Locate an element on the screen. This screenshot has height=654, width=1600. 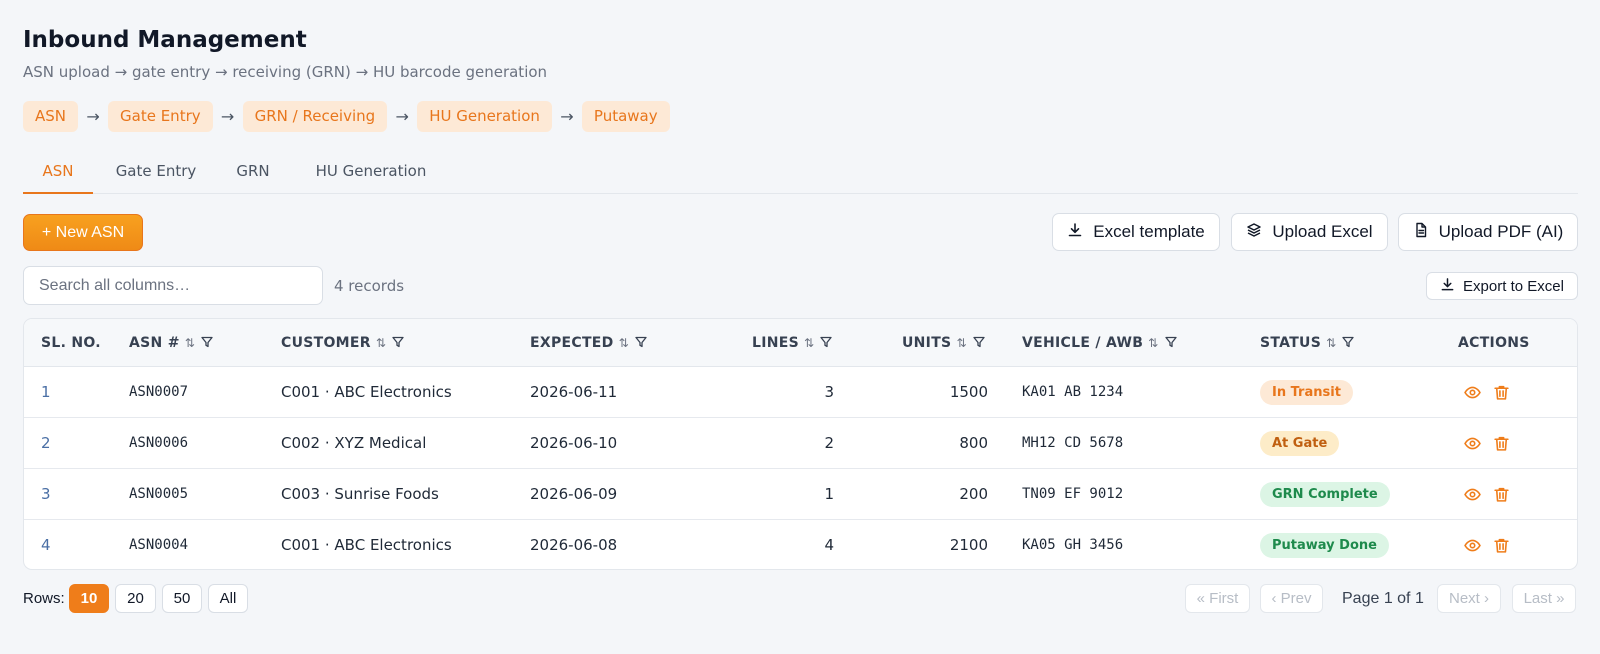
column-header-label: STATUS is located at coordinates (1291, 343).